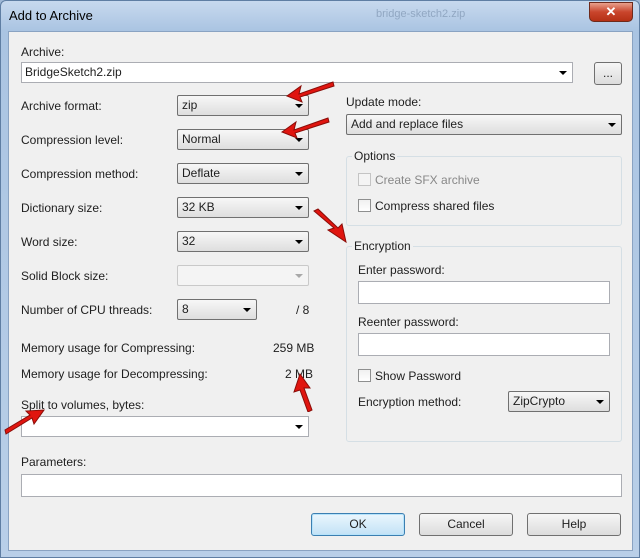 Image resolution: width=640 pixels, height=558 pixels. I want to click on title-bar: Add to Archive bridge-sketch2.zip ✕, so click(320, 16).